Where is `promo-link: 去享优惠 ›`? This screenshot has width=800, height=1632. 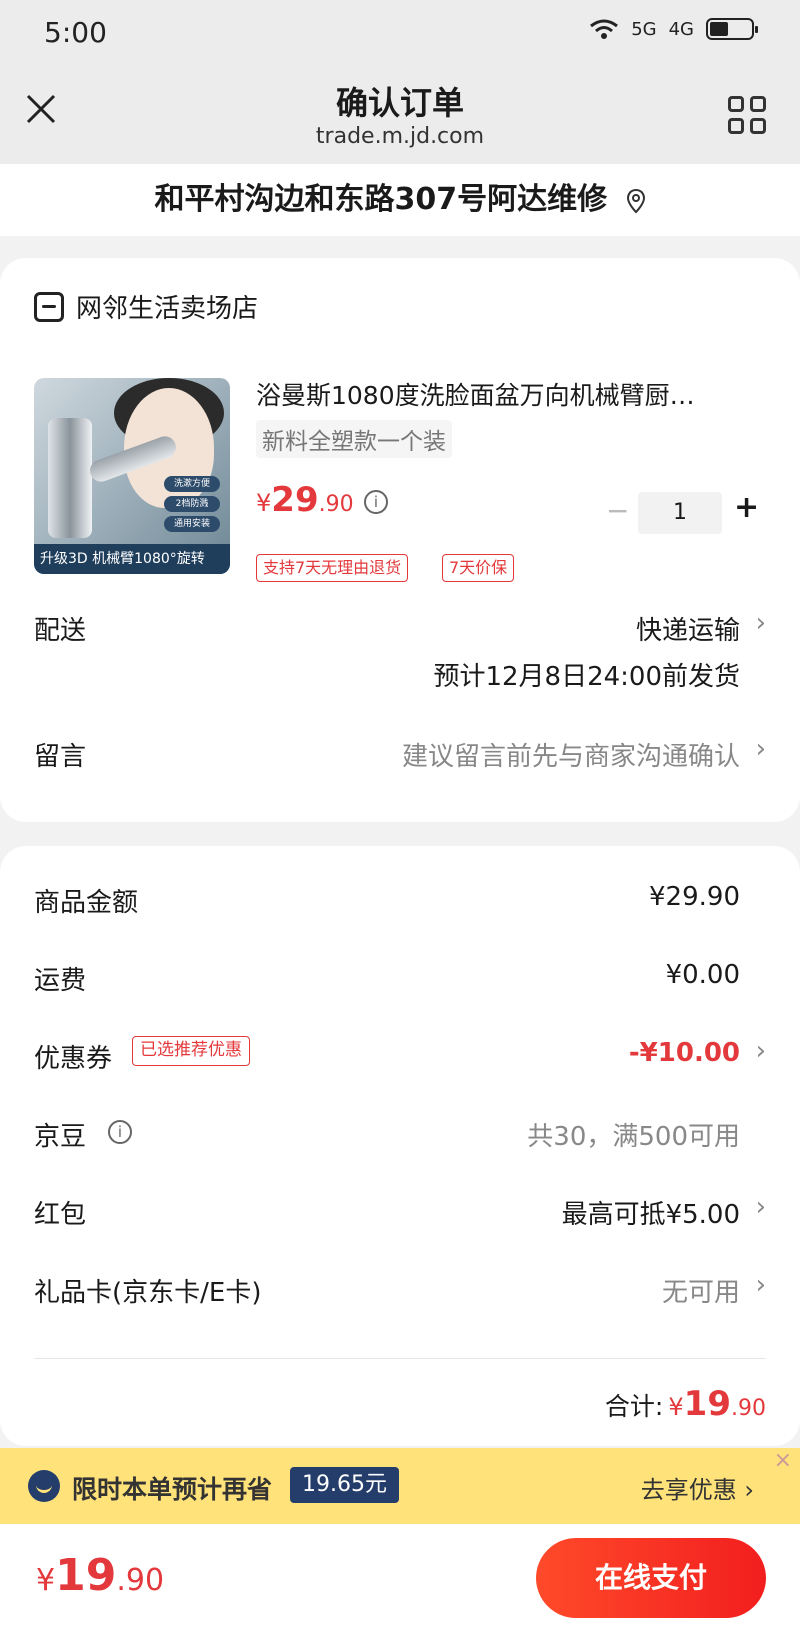
promo-link: 去享优惠 › is located at coordinates (697, 1487).